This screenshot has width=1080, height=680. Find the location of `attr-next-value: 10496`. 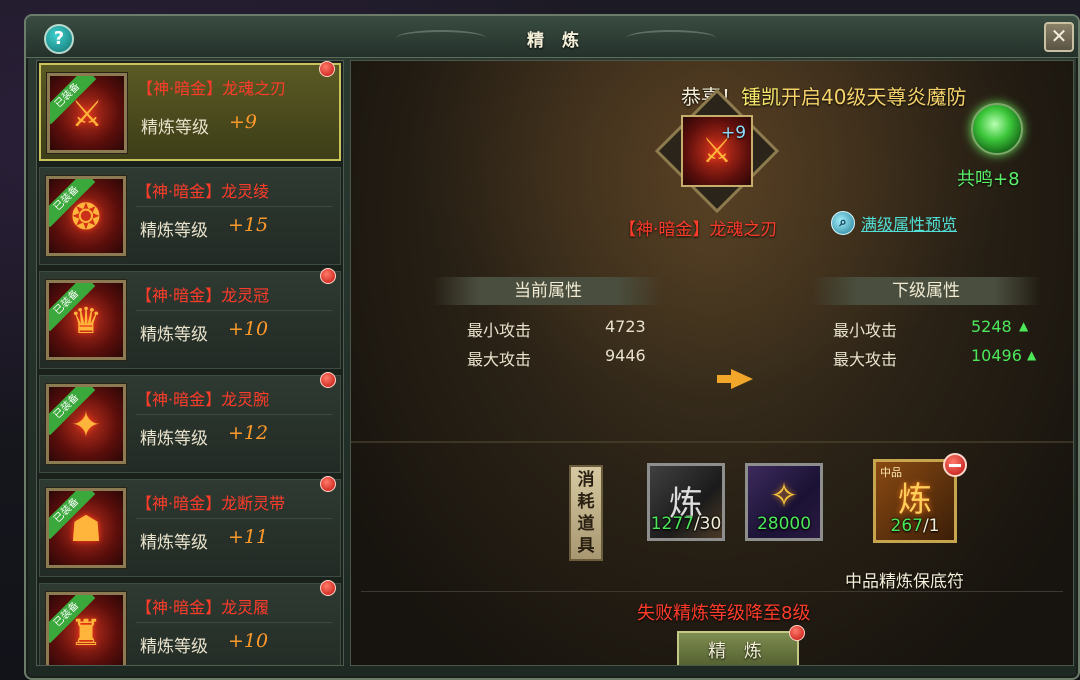

attr-next-value: 10496 is located at coordinates (996, 355).